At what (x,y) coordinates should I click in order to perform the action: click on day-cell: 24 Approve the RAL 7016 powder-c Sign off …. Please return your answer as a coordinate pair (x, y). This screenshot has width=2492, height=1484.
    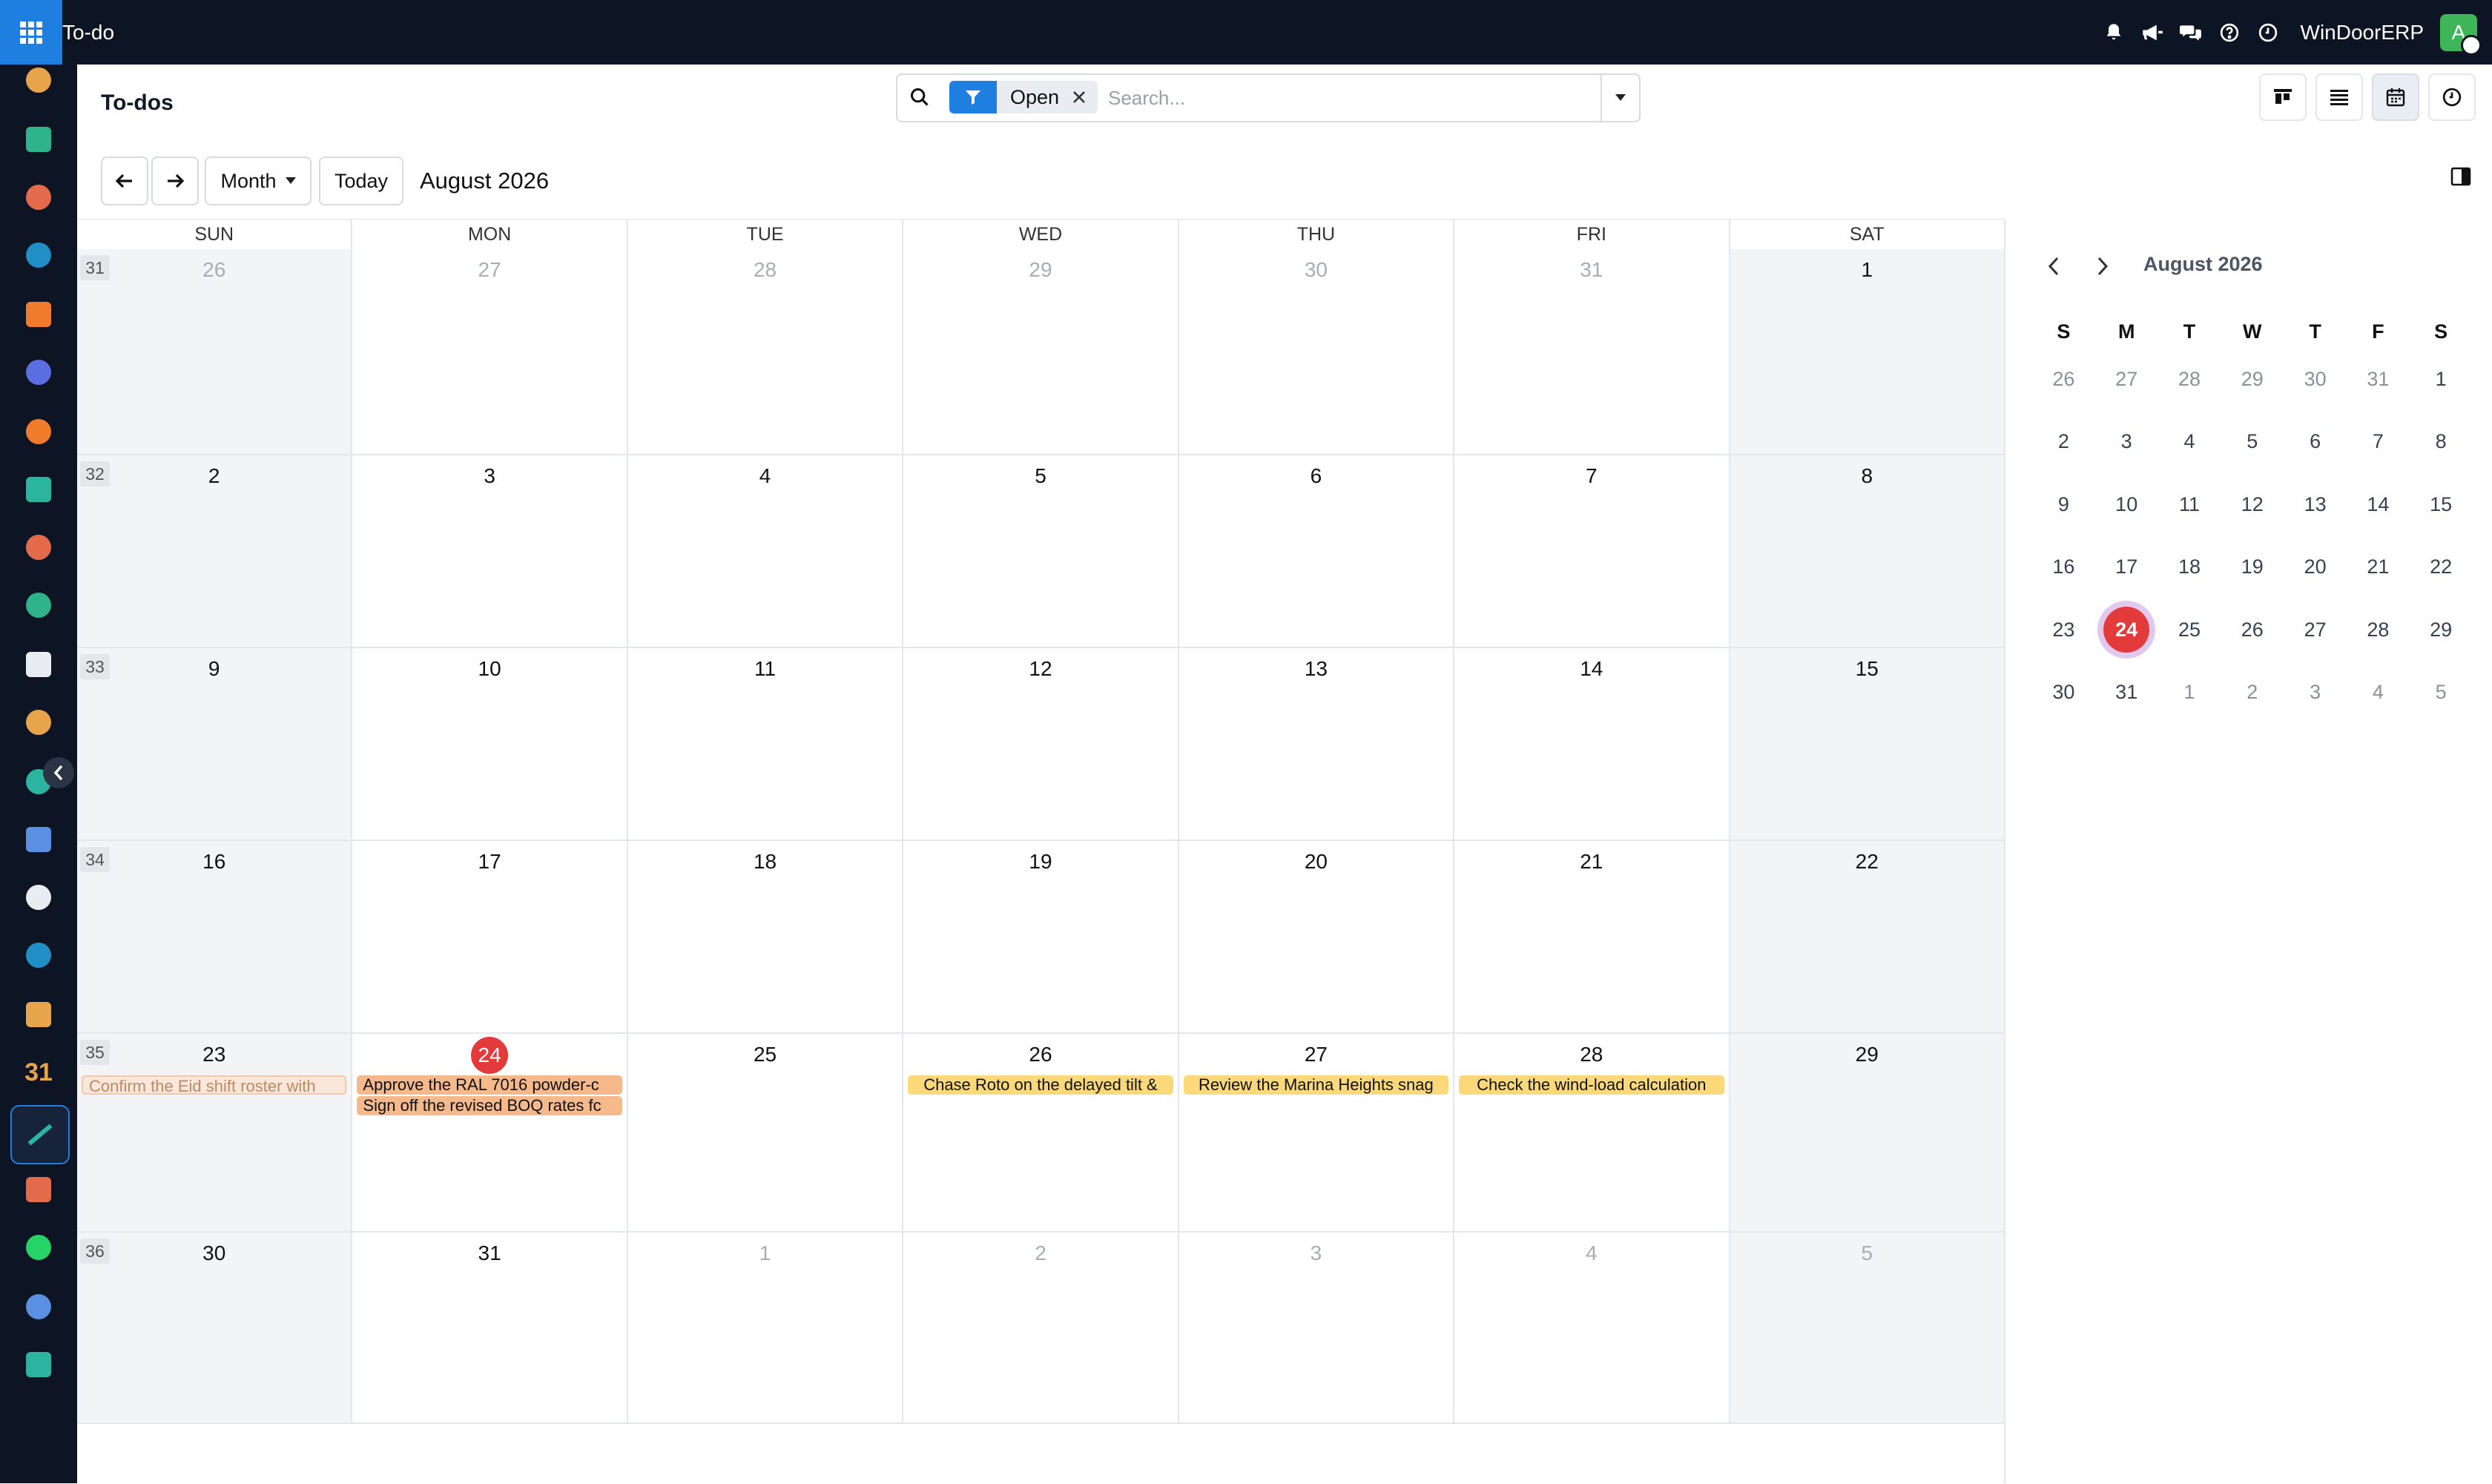
    Looking at the image, I should click on (490, 1132).